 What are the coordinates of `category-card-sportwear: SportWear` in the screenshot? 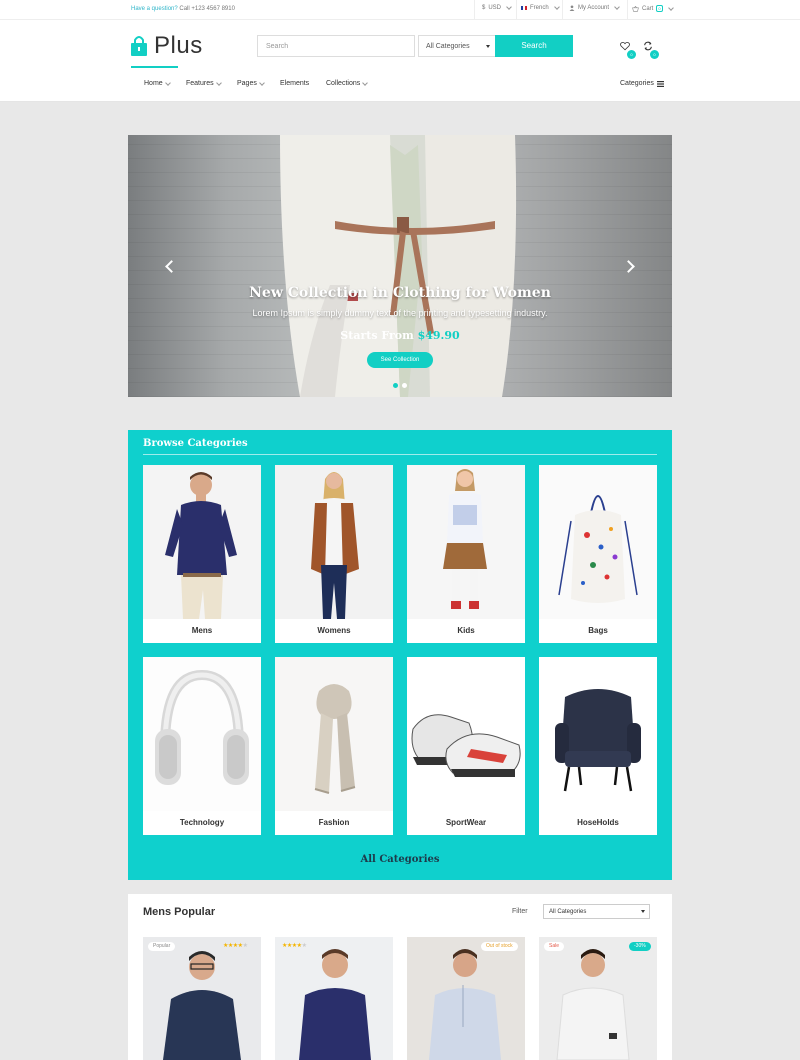 It's located at (466, 746).